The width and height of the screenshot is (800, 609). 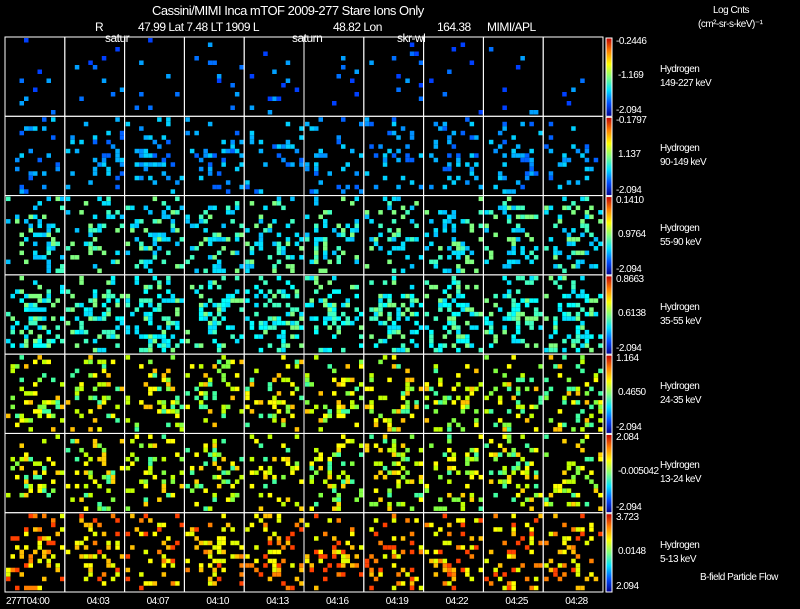 What do you see at coordinates (337, 601) in the screenshot?
I see `x-tick-label: 04:16` at bounding box center [337, 601].